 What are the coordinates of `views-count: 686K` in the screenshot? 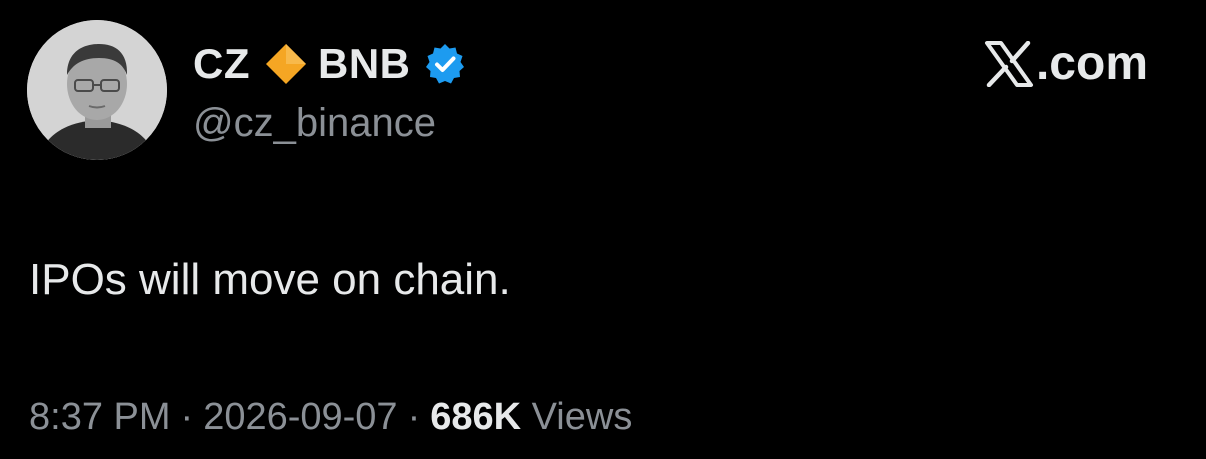 It's located at (476, 417).